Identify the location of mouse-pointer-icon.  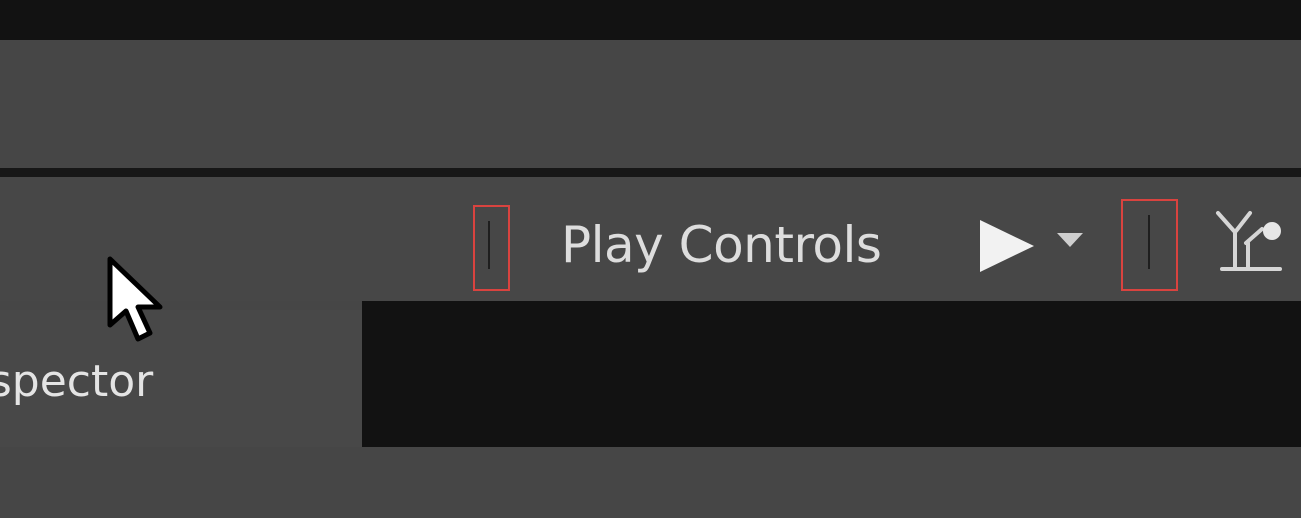
(135, 299).